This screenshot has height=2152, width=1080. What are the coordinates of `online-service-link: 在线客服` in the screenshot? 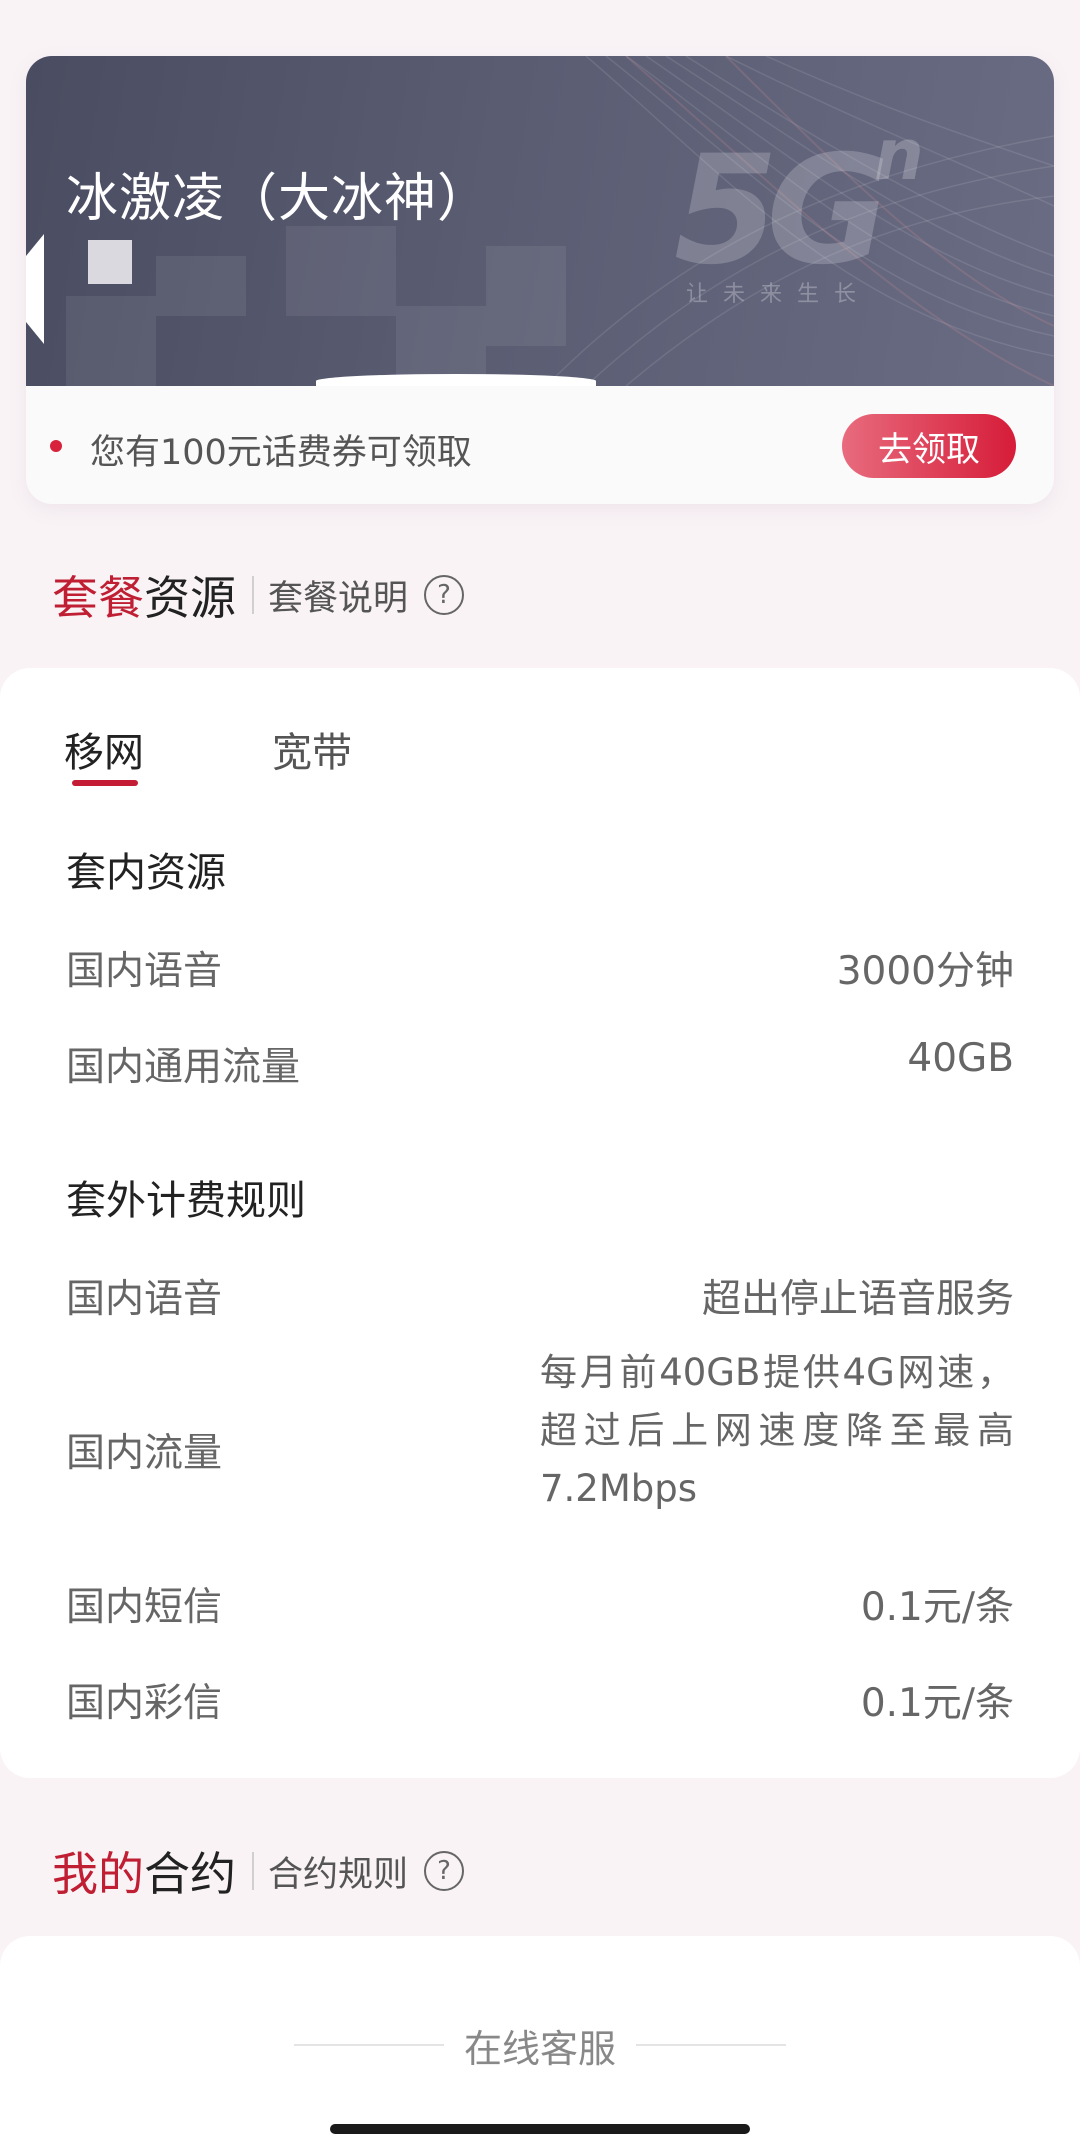 It's located at (540, 2045).